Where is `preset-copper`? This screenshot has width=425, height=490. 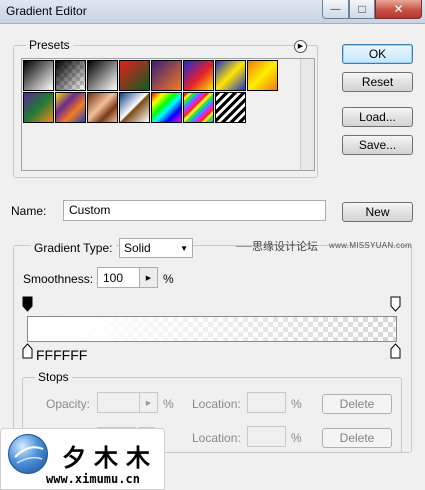
preset-copper is located at coordinates (102, 107).